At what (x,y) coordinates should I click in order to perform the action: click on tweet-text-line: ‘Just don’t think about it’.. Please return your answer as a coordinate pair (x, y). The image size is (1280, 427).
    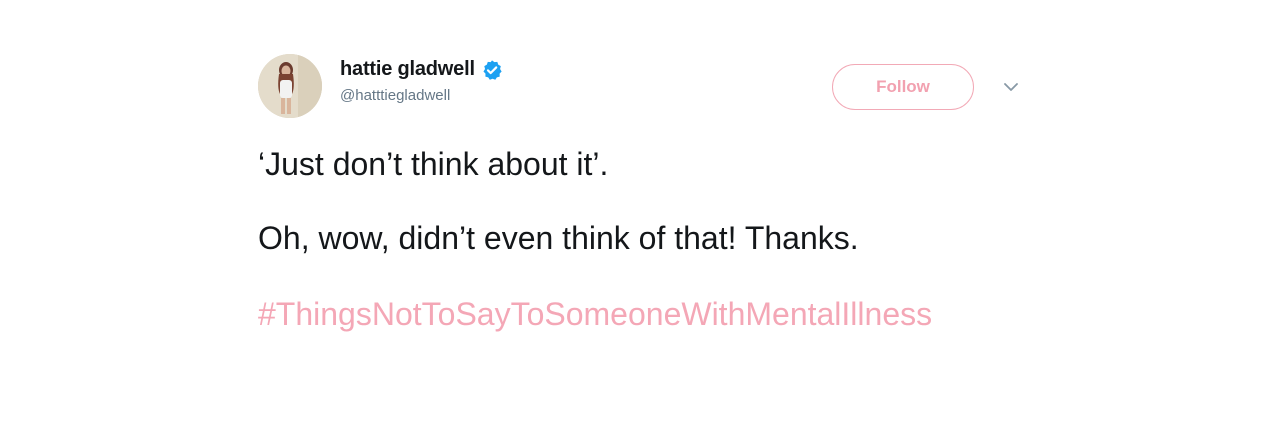
    Looking at the image, I should click on (433, 164).